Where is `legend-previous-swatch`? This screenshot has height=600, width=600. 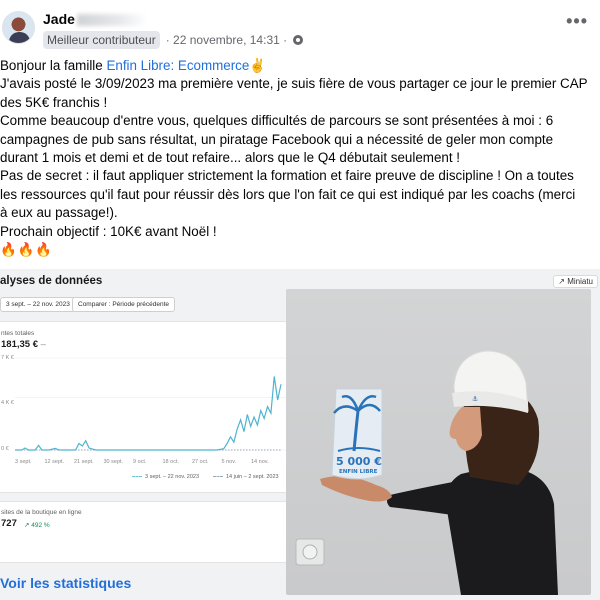
legend-previous-swatch is located at coordinates (218, 477).